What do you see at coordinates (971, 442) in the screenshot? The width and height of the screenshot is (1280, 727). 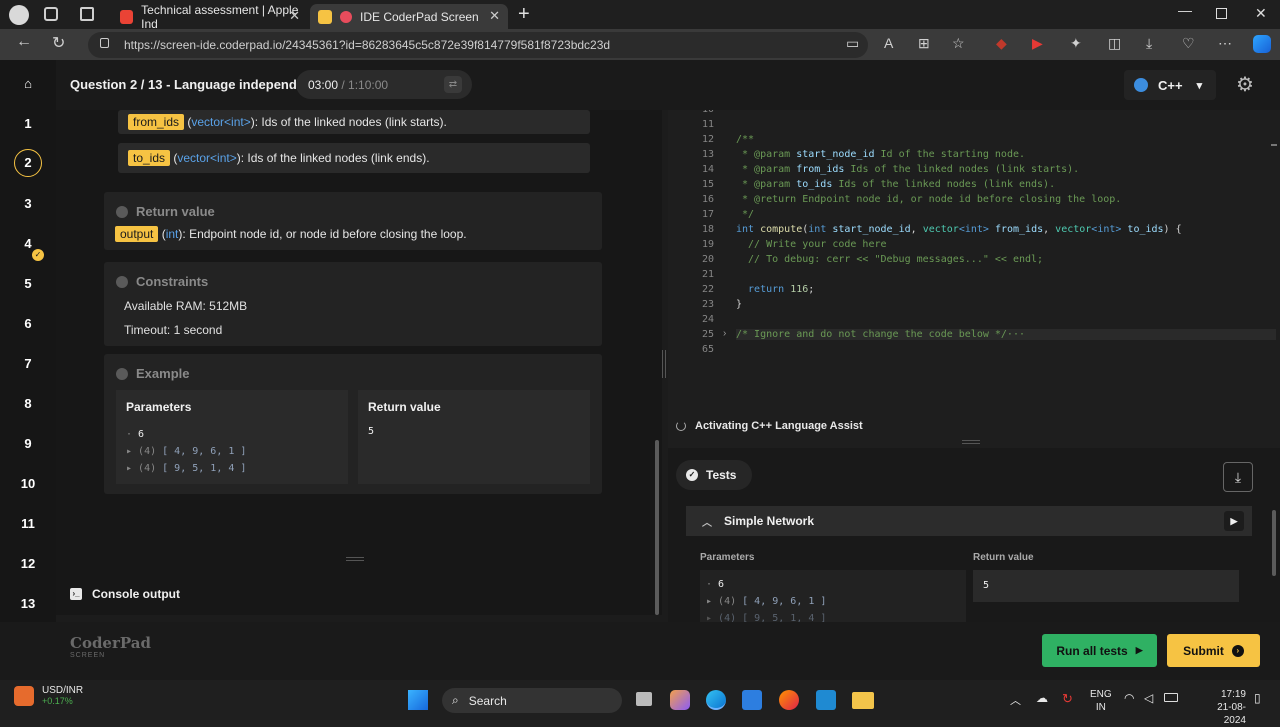 I see `vertical-resize-handle` at bounding box center [971, 442].